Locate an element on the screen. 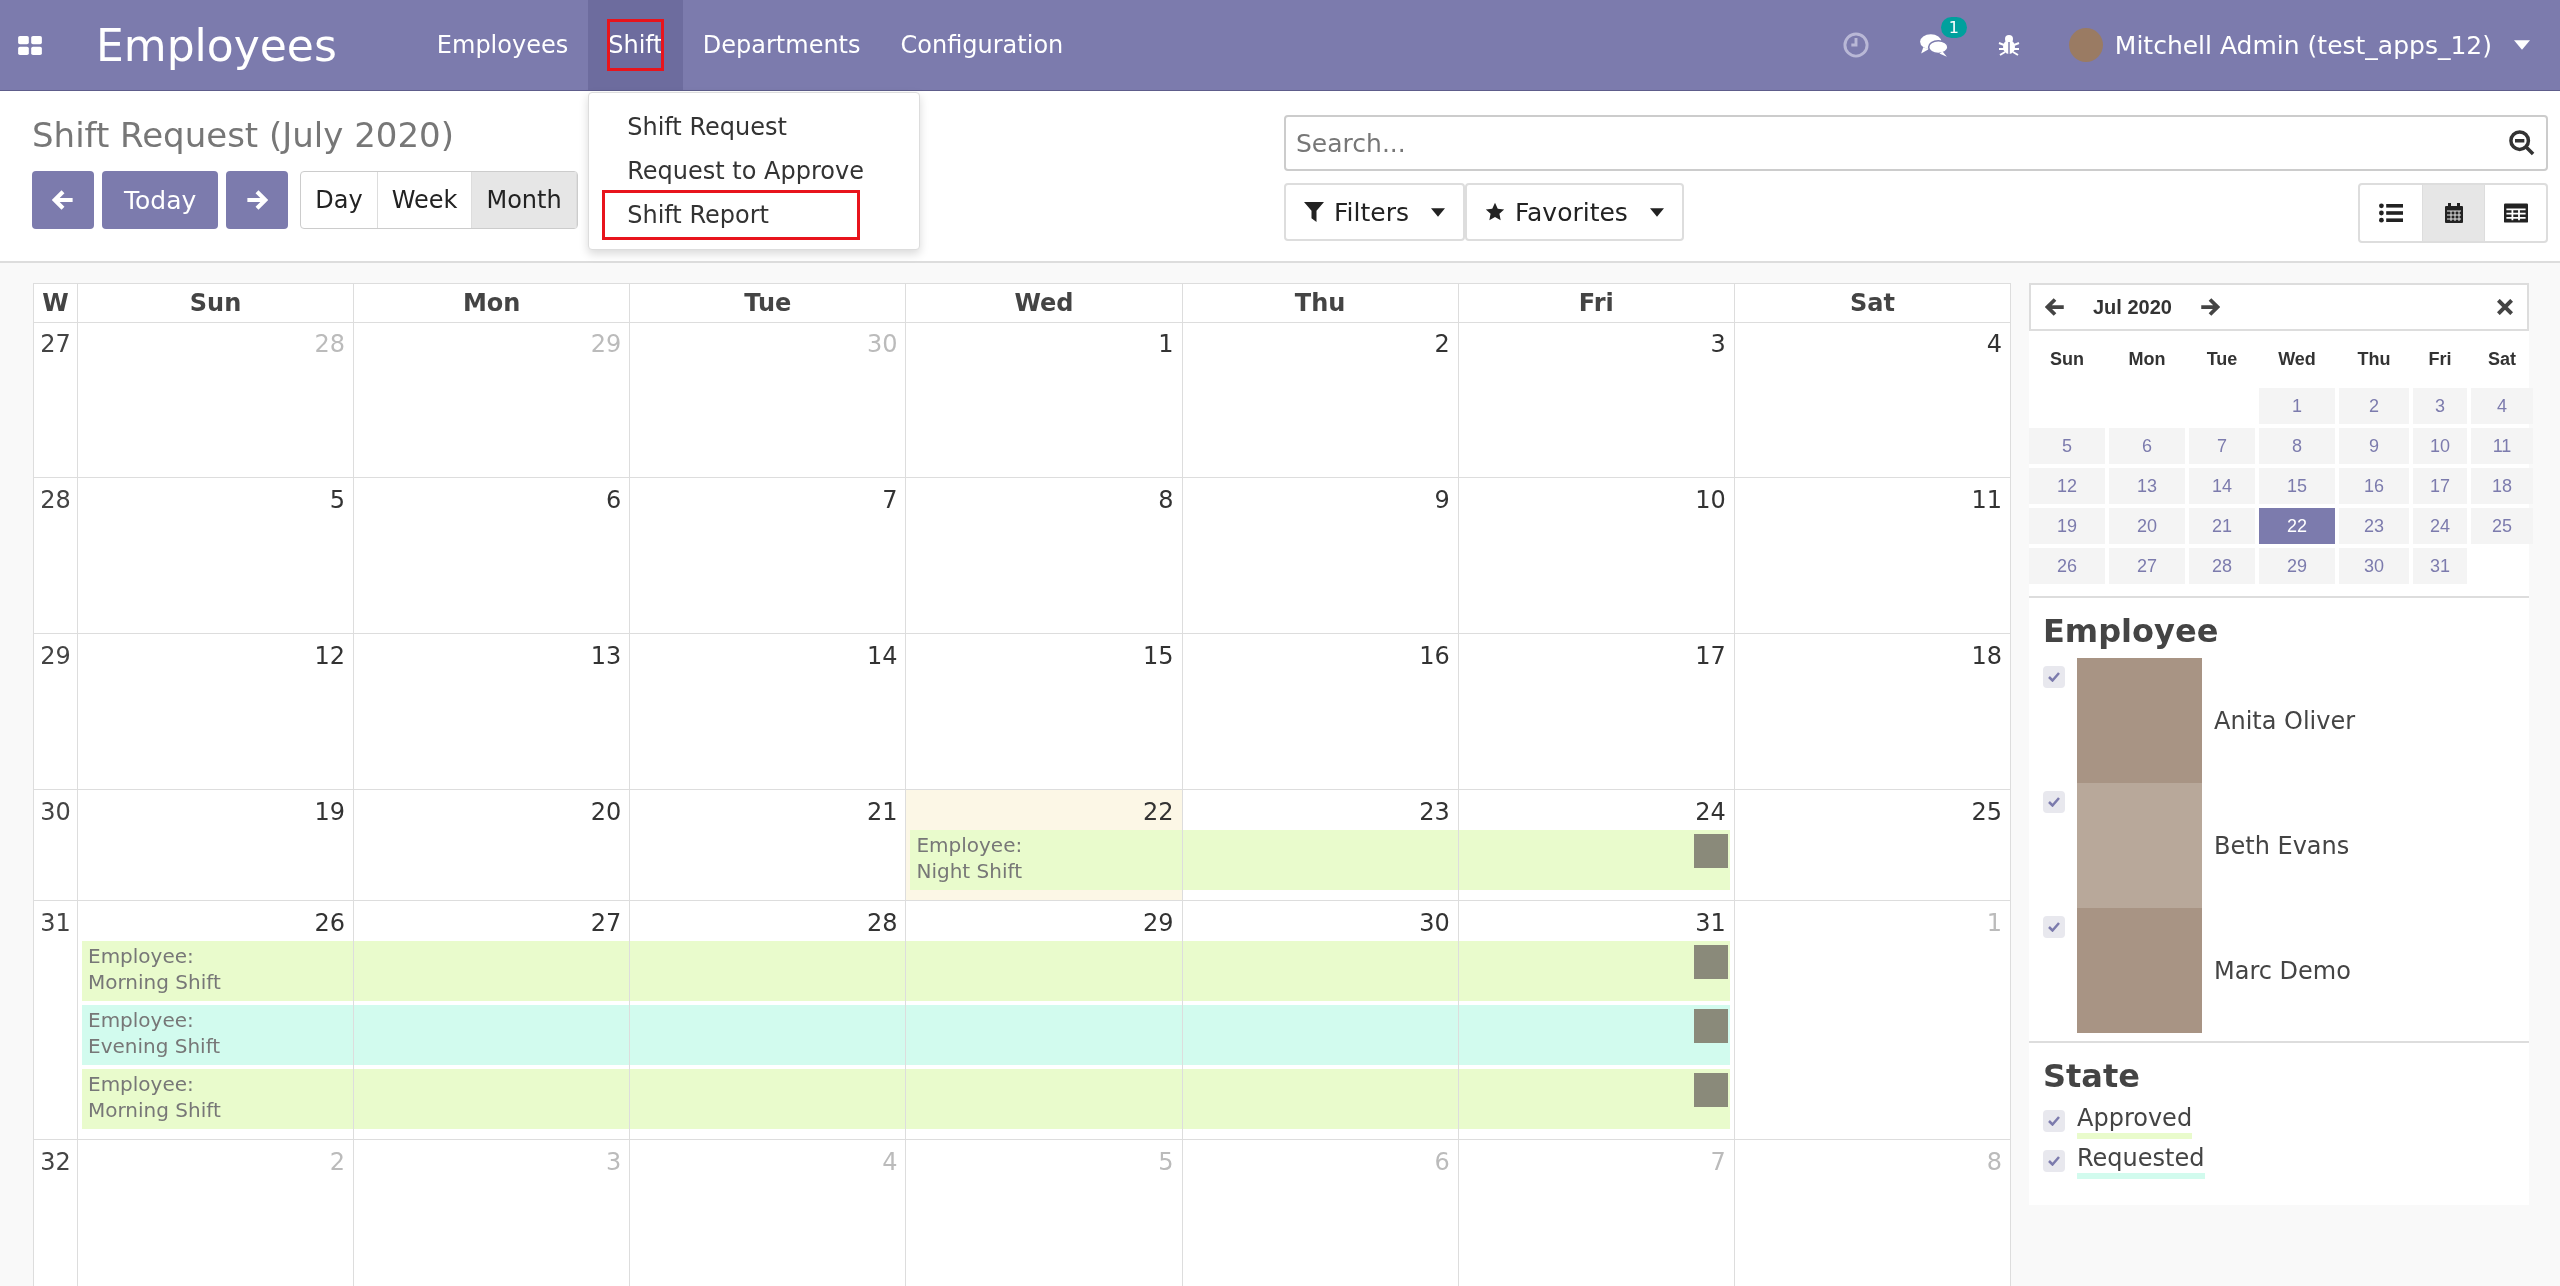  date-cell: 22 is located at coordinates (2297, 526).